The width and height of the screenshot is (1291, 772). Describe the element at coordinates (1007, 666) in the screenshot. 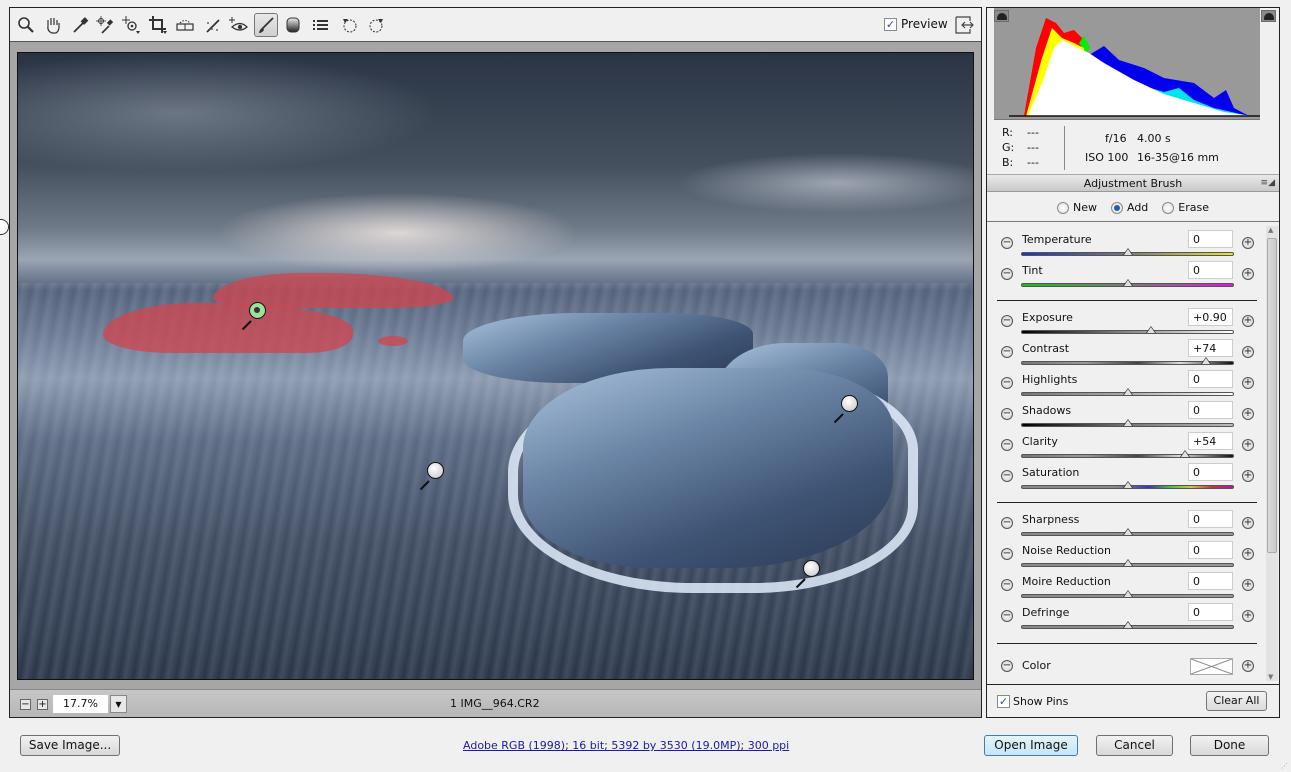

I see `color-decrease-button: −` at that location.